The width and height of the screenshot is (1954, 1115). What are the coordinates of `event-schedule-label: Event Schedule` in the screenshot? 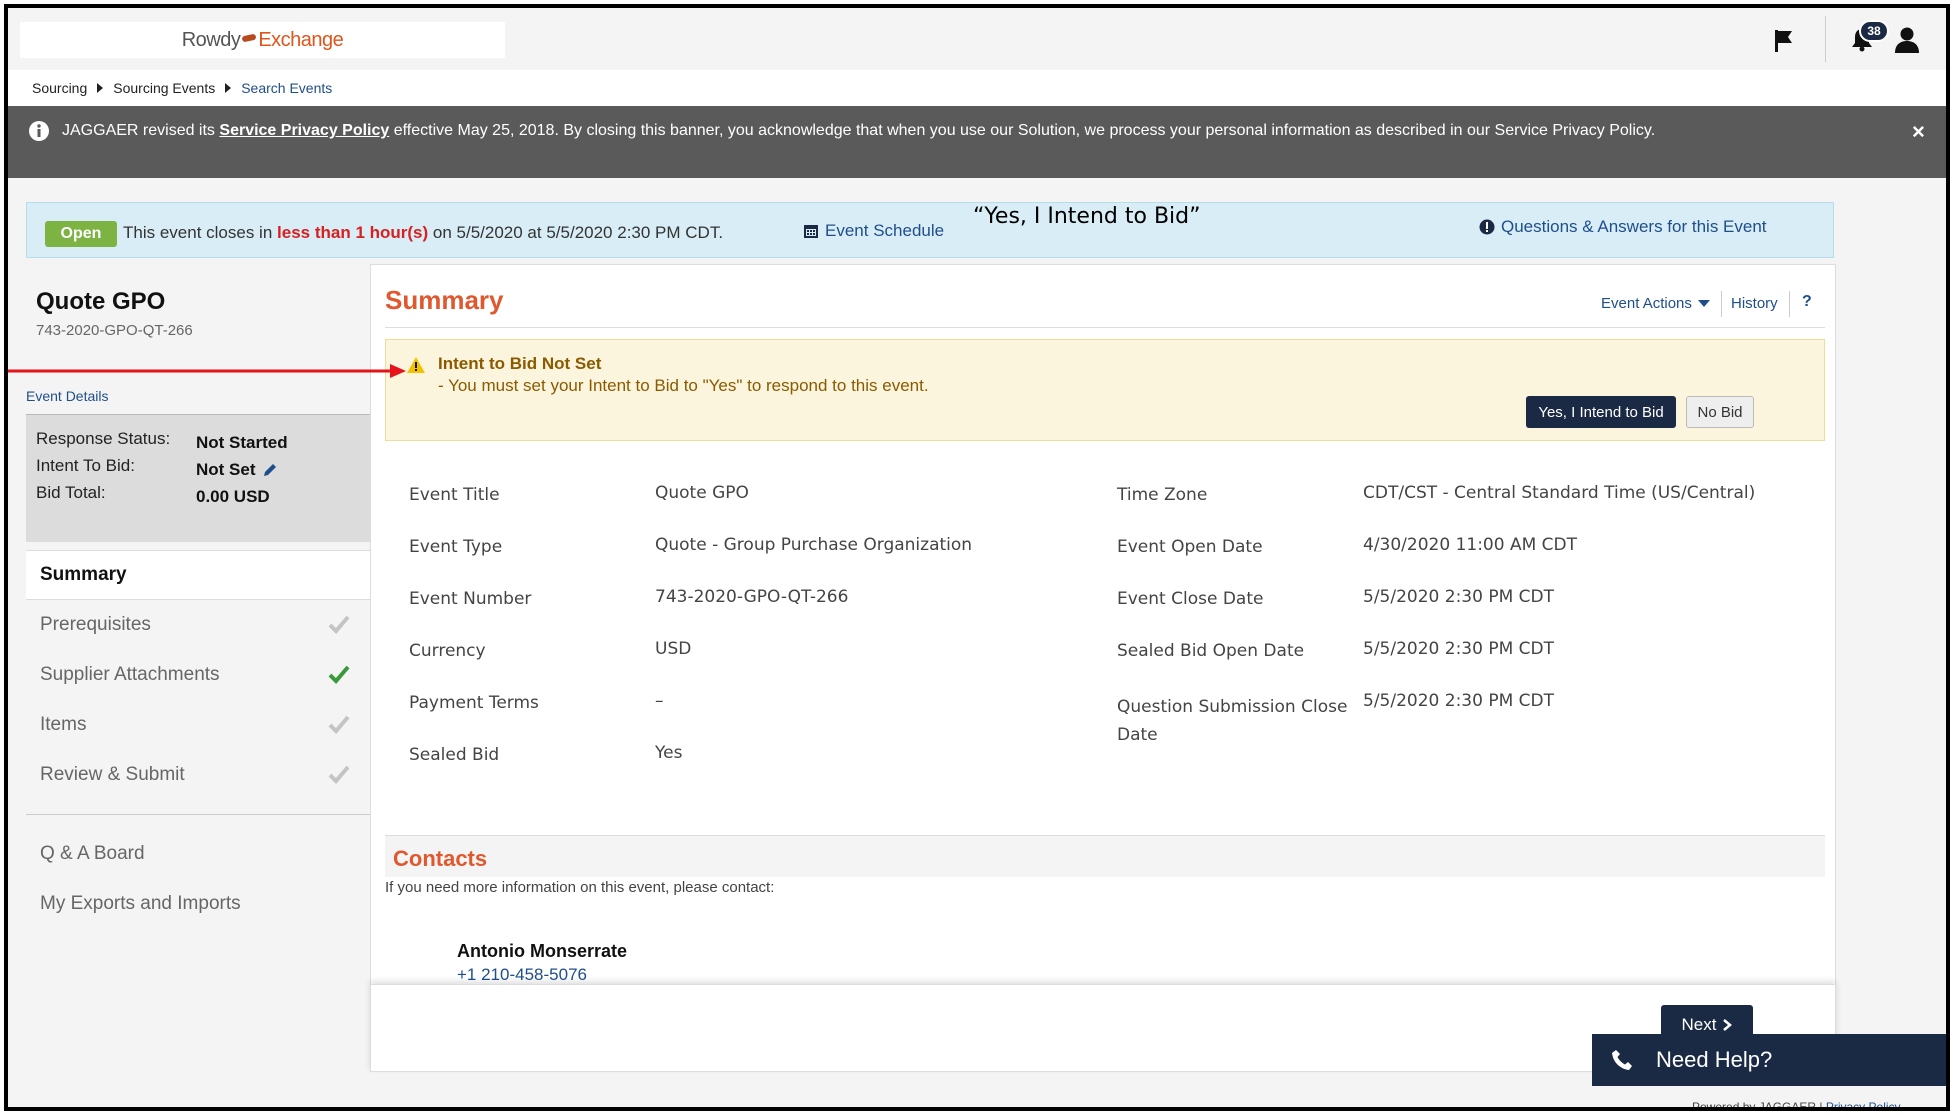 It's located at (885, 230).